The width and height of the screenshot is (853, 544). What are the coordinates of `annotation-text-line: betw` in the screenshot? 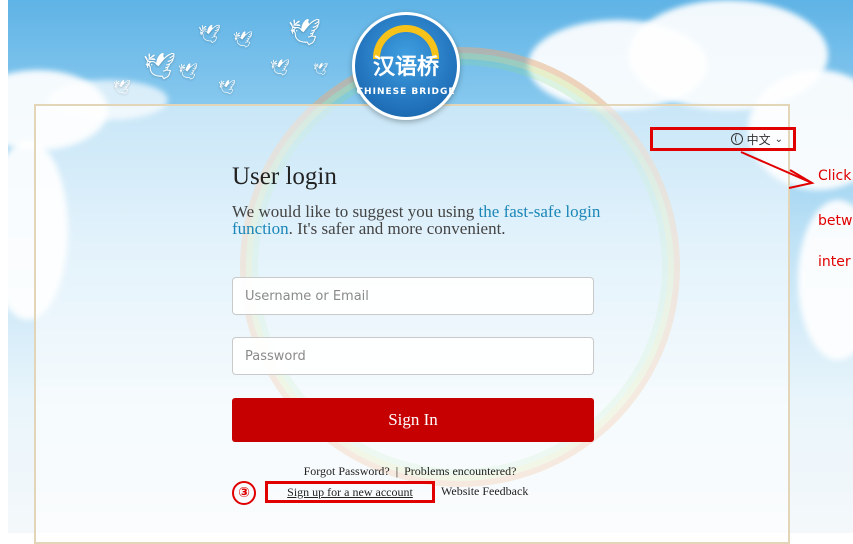 It's located at (835, 221).